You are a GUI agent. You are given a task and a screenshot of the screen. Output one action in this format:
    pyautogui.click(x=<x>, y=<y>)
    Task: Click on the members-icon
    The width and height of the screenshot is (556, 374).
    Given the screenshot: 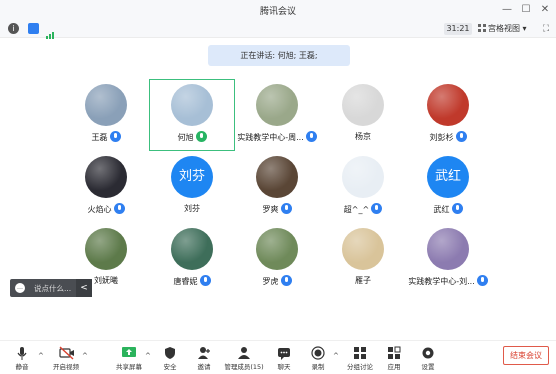 What is the action you would take?
    pyautogui.click(x=244, y=352)
    